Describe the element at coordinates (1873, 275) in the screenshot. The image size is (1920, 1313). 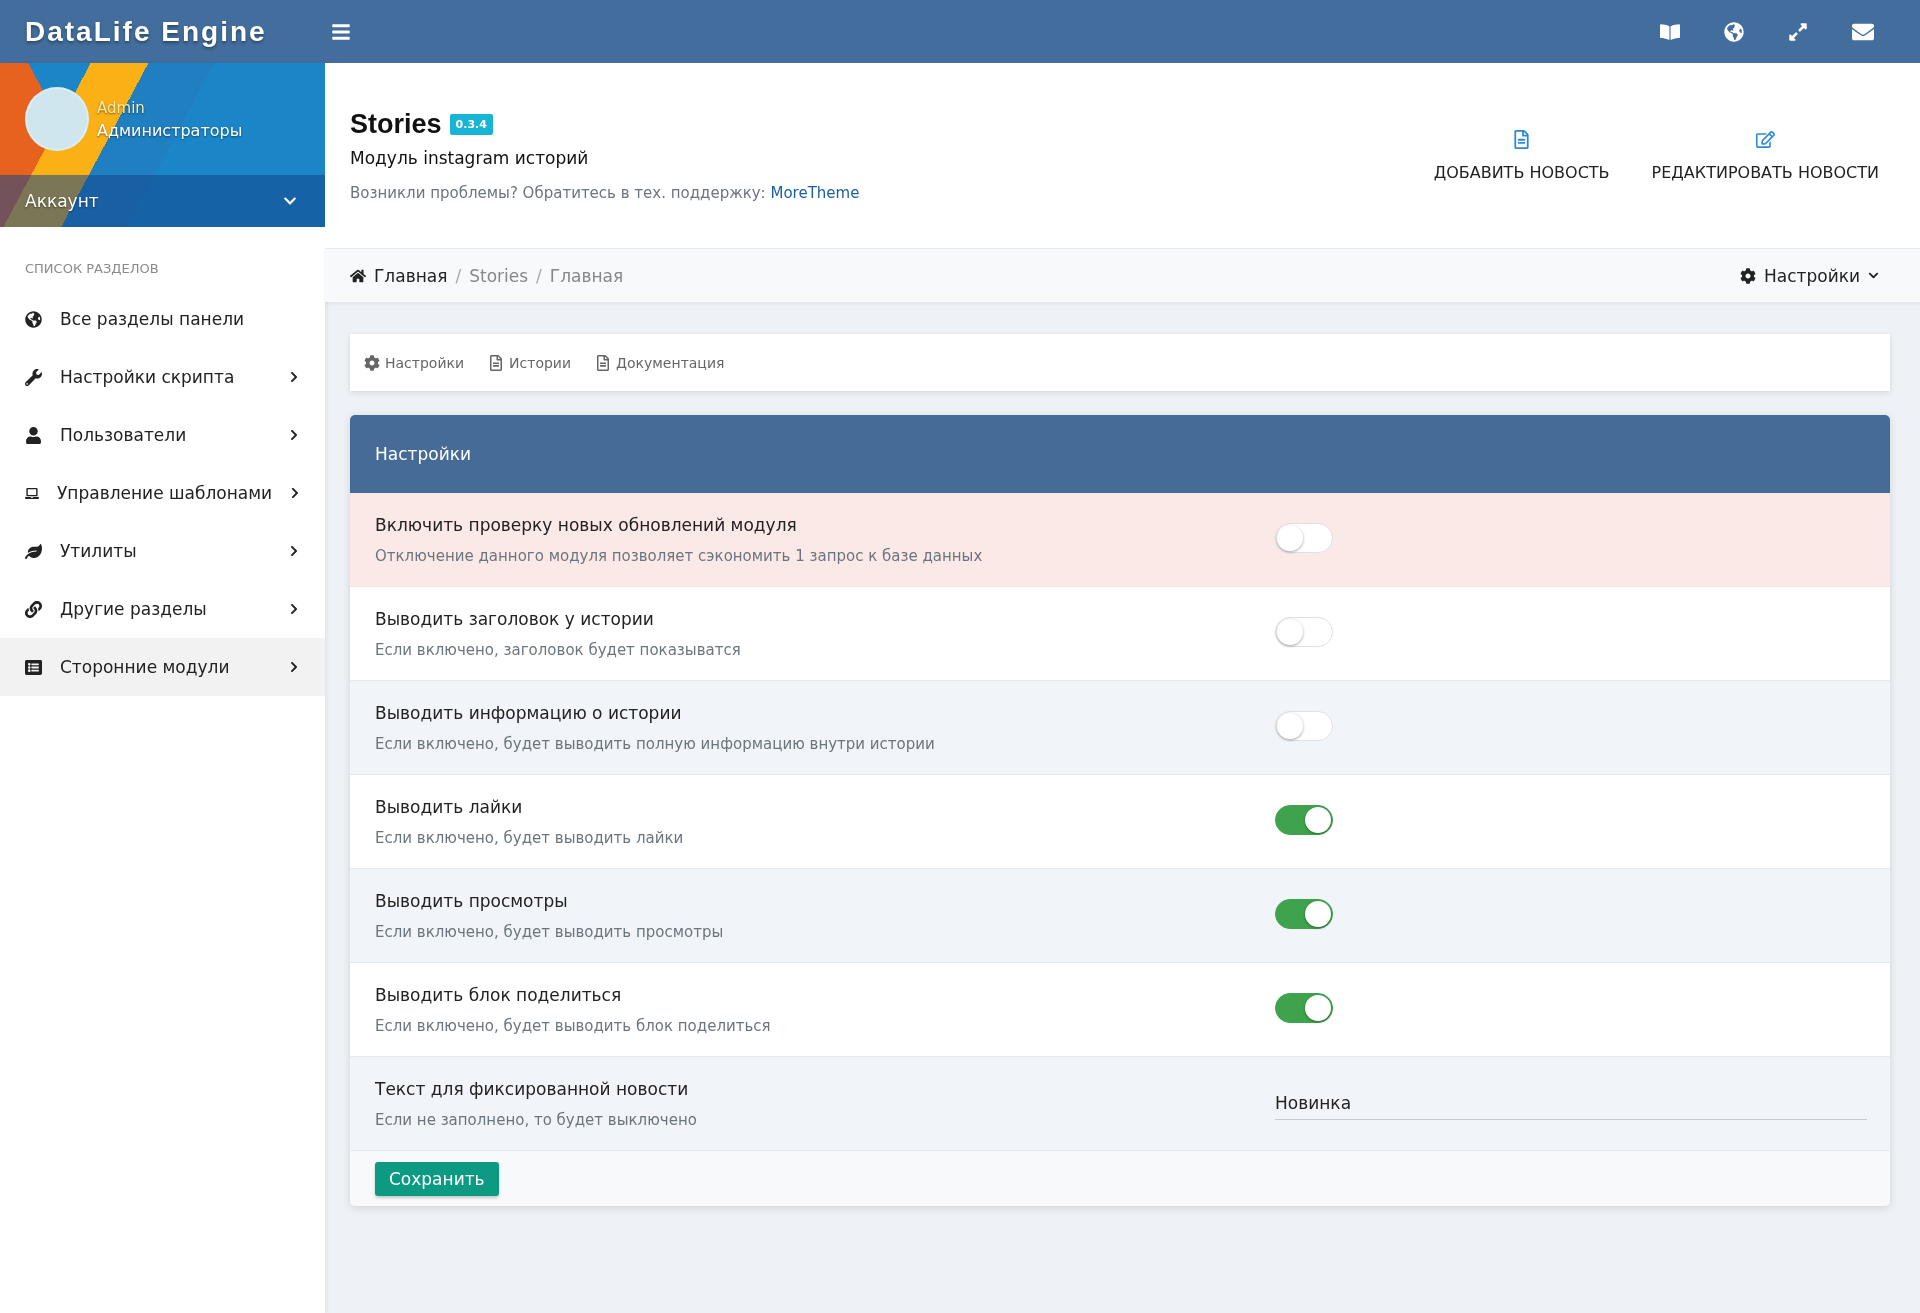
I see `chevron-down-icon` at that location.